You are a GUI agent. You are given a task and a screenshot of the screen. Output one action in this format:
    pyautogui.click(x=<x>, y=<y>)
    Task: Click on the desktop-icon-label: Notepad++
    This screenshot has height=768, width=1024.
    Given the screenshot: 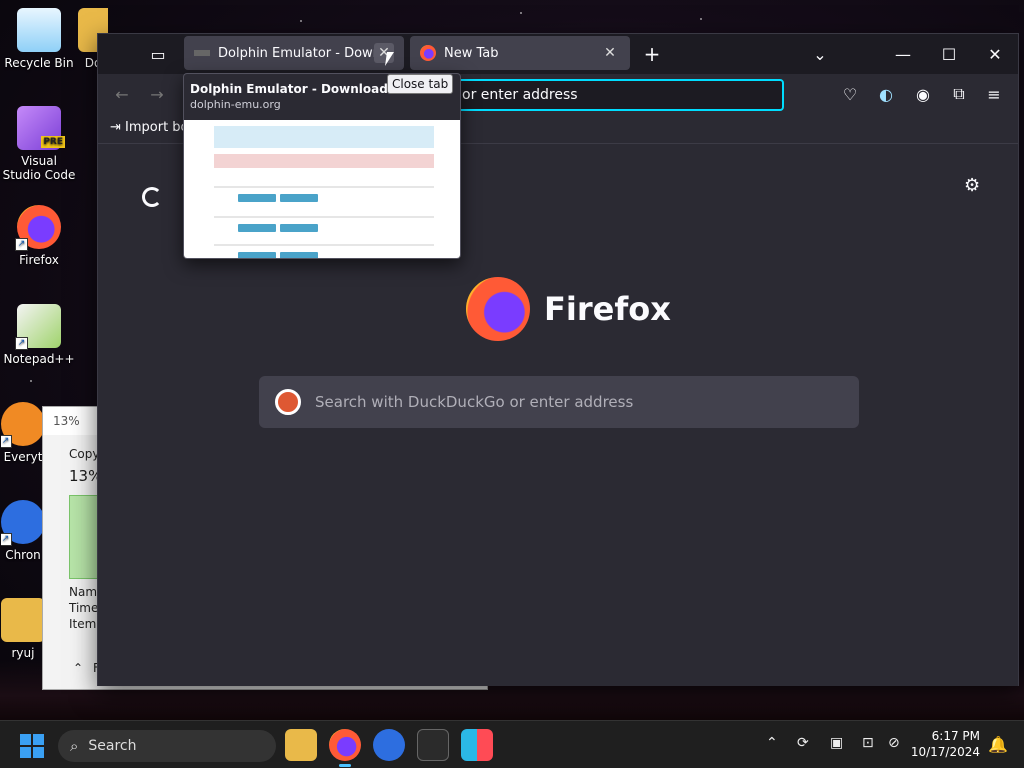 What is the action you would take?
    pyautogui.click(x=39, y=359)
    